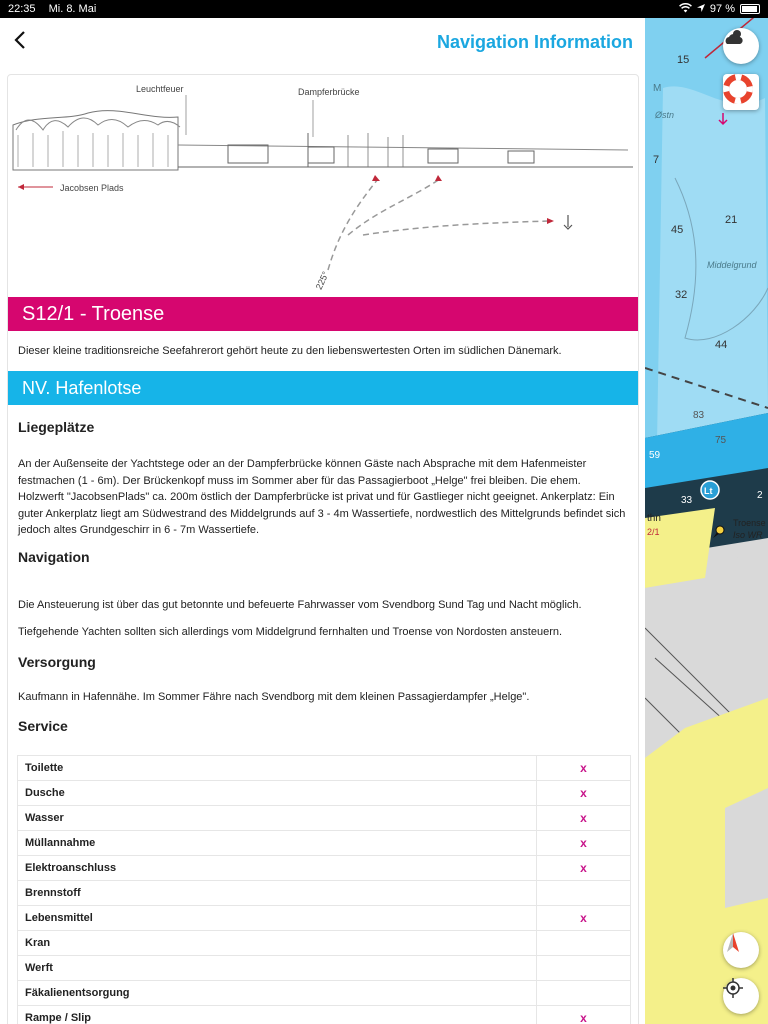  I want to click on service-name: Elektroanschluss, so click(277, 868).